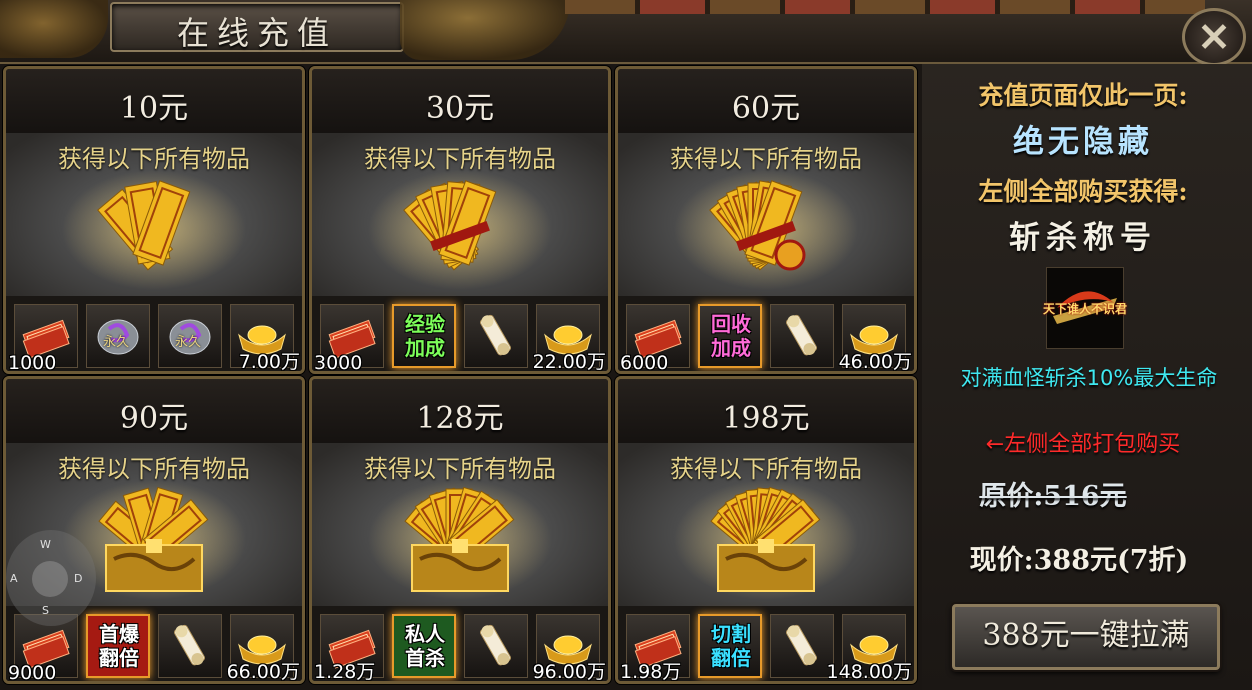 This screenshot has height=690, width=1252. I want to click on item-slot: 经验 加成, so click(424, 336).